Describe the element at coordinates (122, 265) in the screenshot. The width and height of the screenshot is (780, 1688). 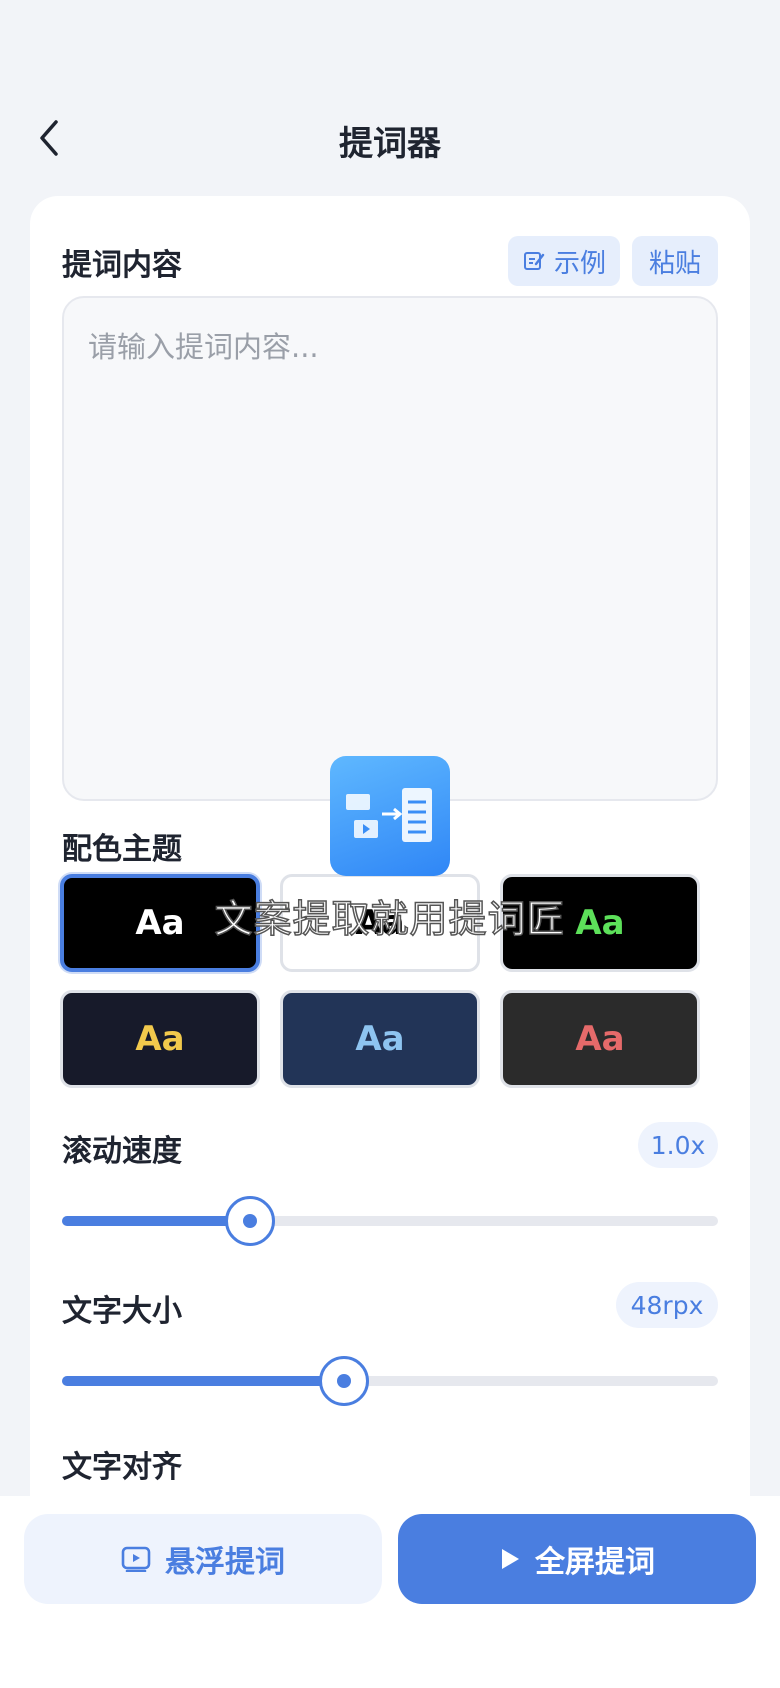
I see `content-section-title: 提词内容` at that location.